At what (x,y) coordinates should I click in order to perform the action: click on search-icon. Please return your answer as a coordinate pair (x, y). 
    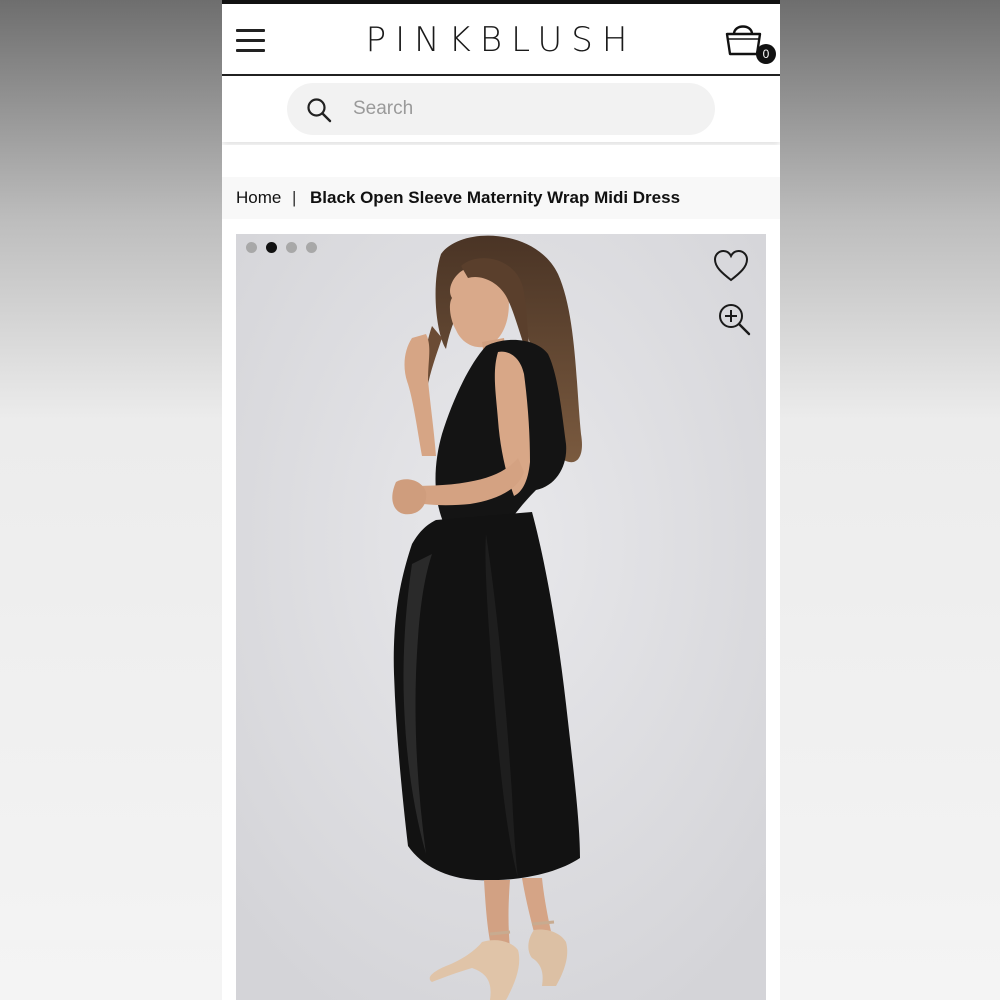
    Looking at the image, I should click on (319, 110).